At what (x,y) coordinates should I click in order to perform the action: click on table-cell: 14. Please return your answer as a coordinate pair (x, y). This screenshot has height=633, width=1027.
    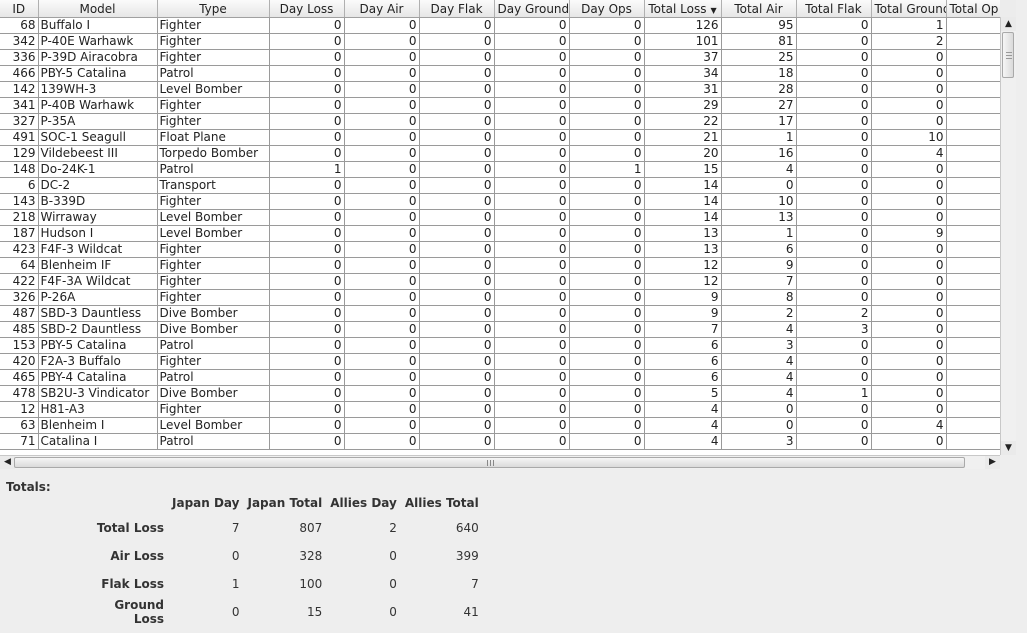
    Looking at the image, I should click on (683, 217).